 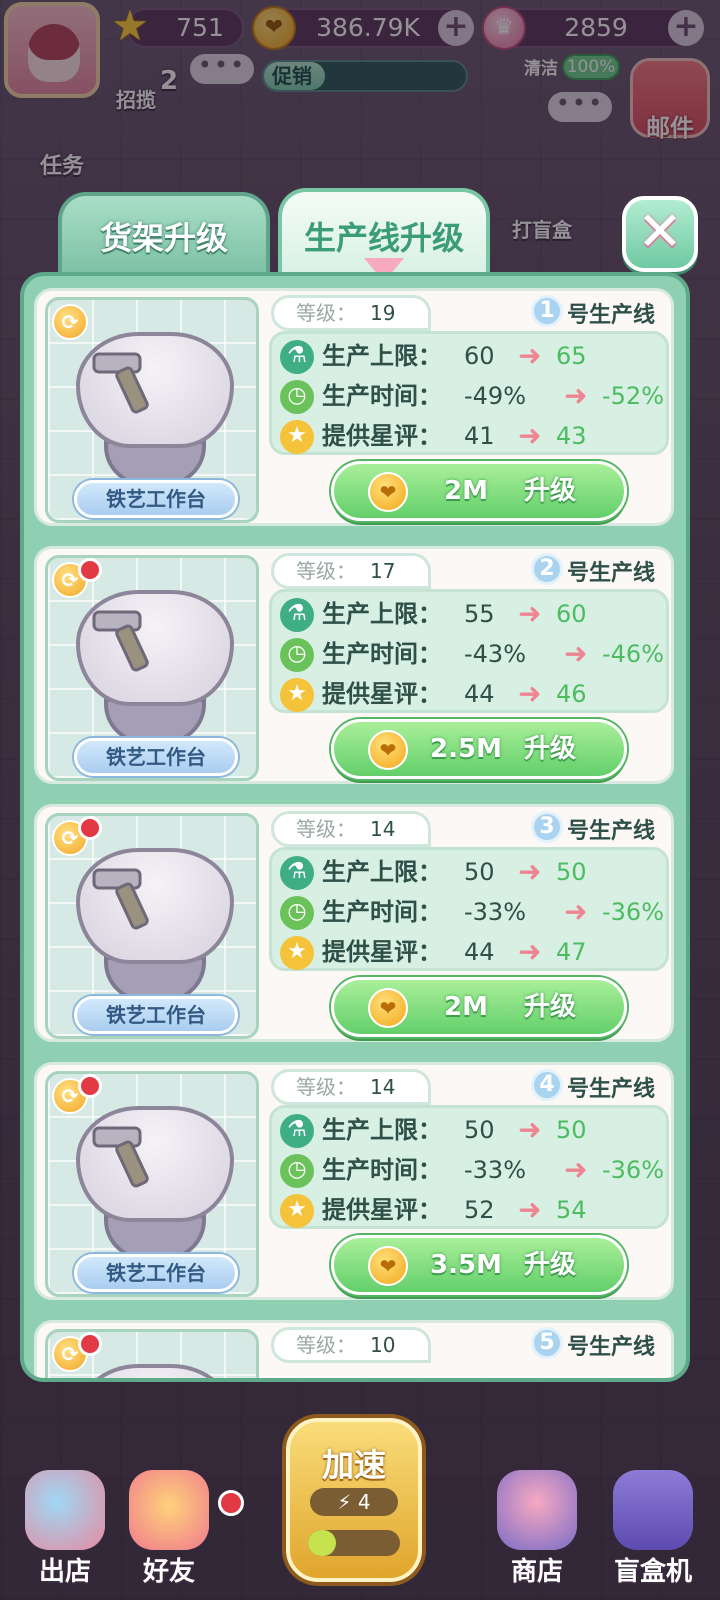 I want to click on stat-next: 65, so click(x=571, y=356).